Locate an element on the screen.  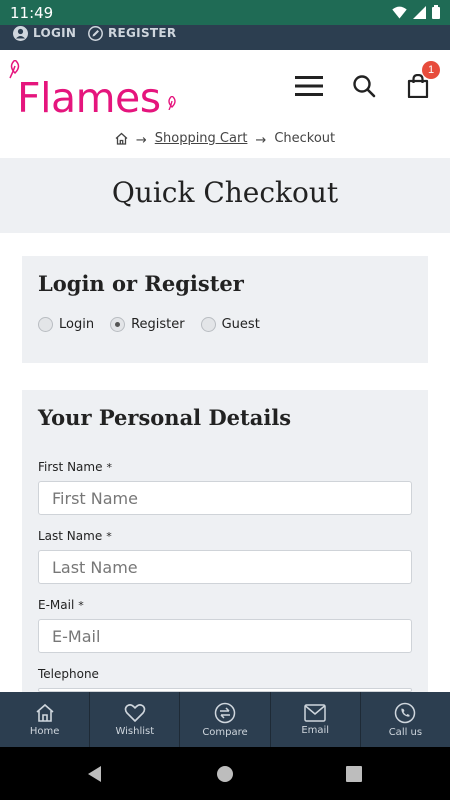
user-icon is located at coordinates (20, 33).